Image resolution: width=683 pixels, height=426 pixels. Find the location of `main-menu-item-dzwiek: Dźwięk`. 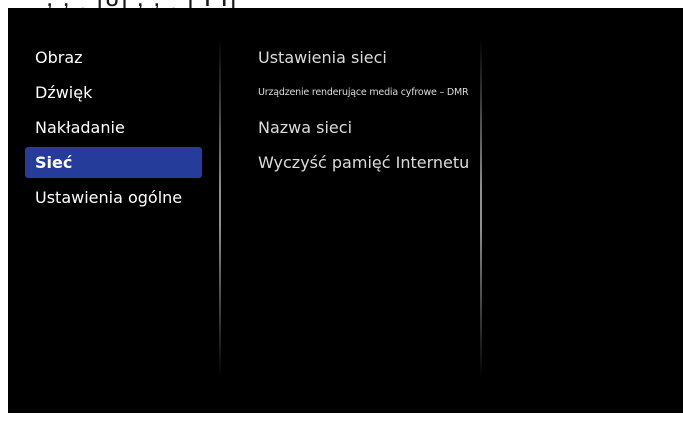

main-menu-item-dzwiek: Dźwięk is located at coordinates (113, 92).